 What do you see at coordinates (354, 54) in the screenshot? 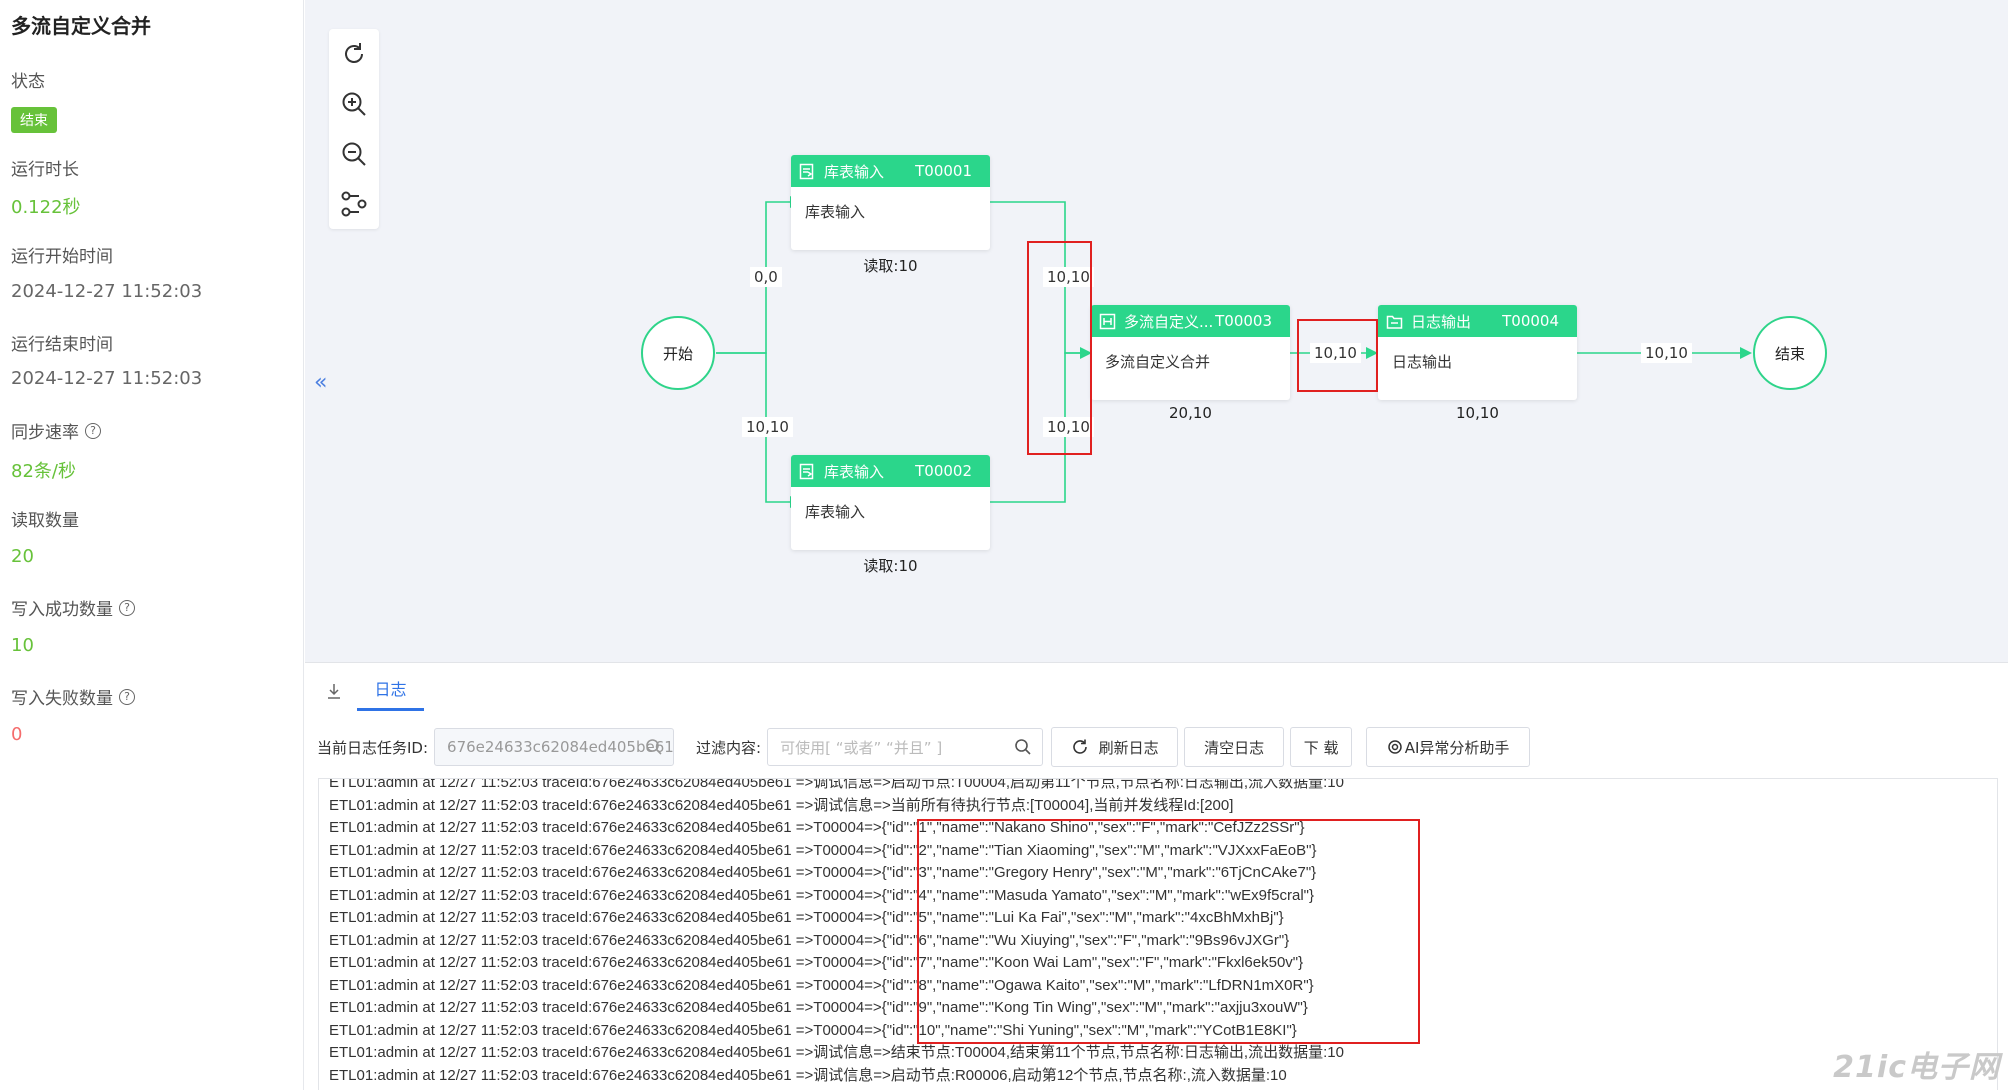
I see `refresh-icon` at bounding box center [354, 54].